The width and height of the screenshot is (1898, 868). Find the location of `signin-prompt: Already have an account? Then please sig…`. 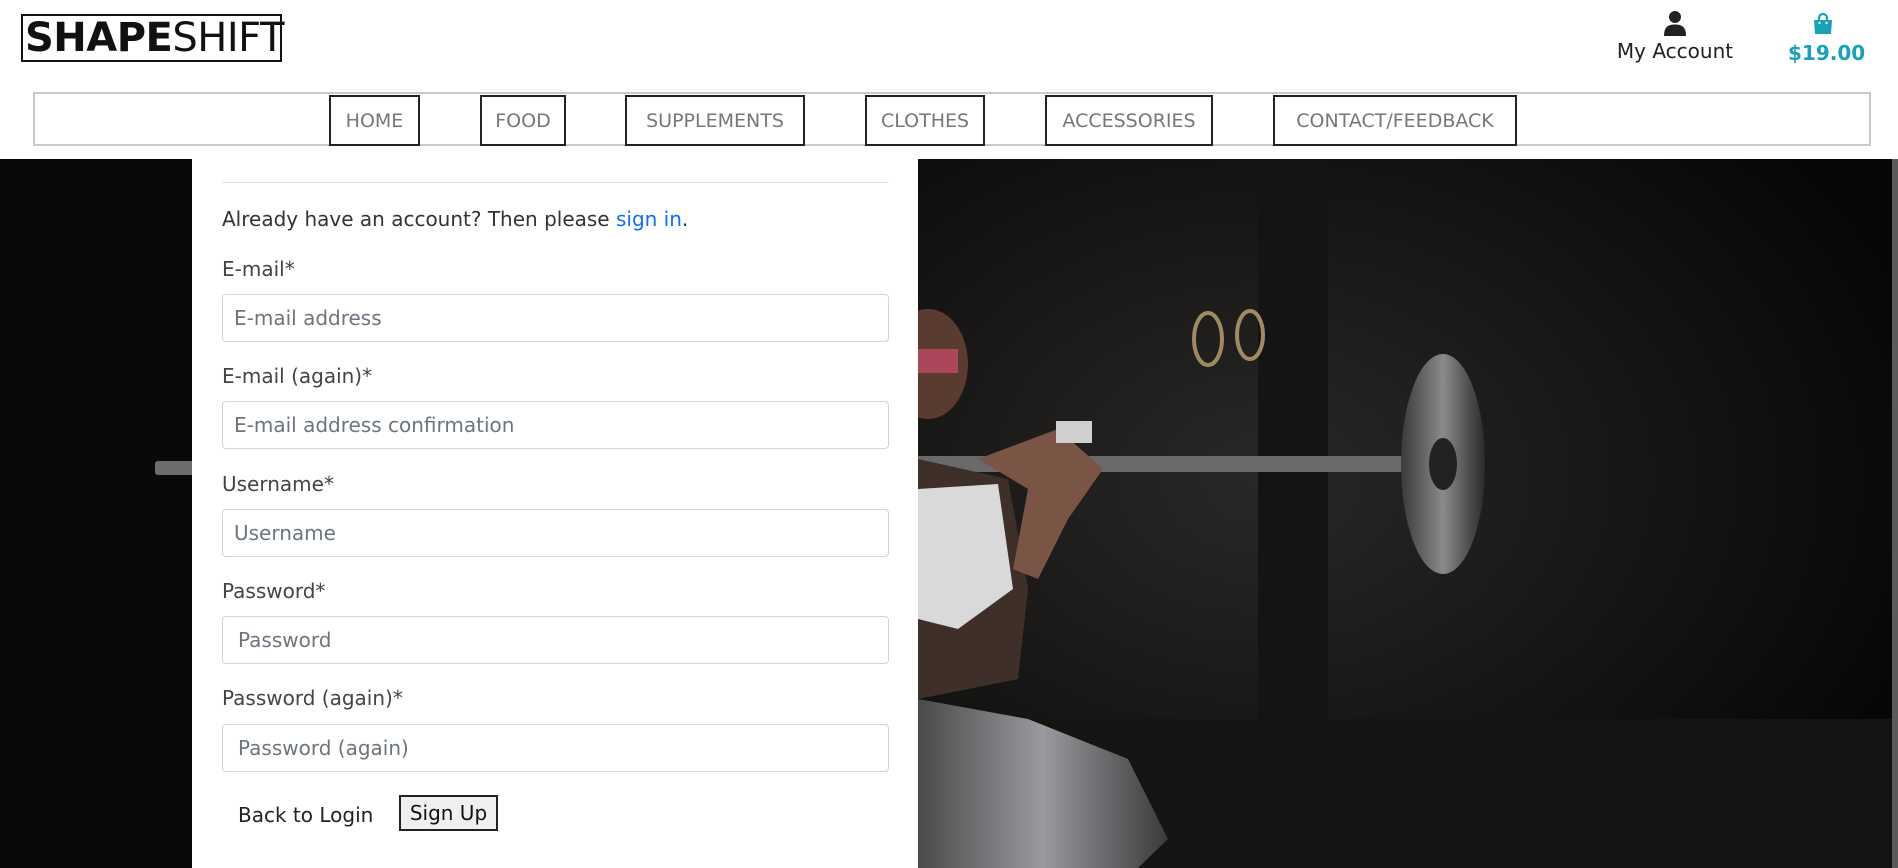

signin-prompt: Already have an account? Then please sig… is located at coordinates (455, 219).